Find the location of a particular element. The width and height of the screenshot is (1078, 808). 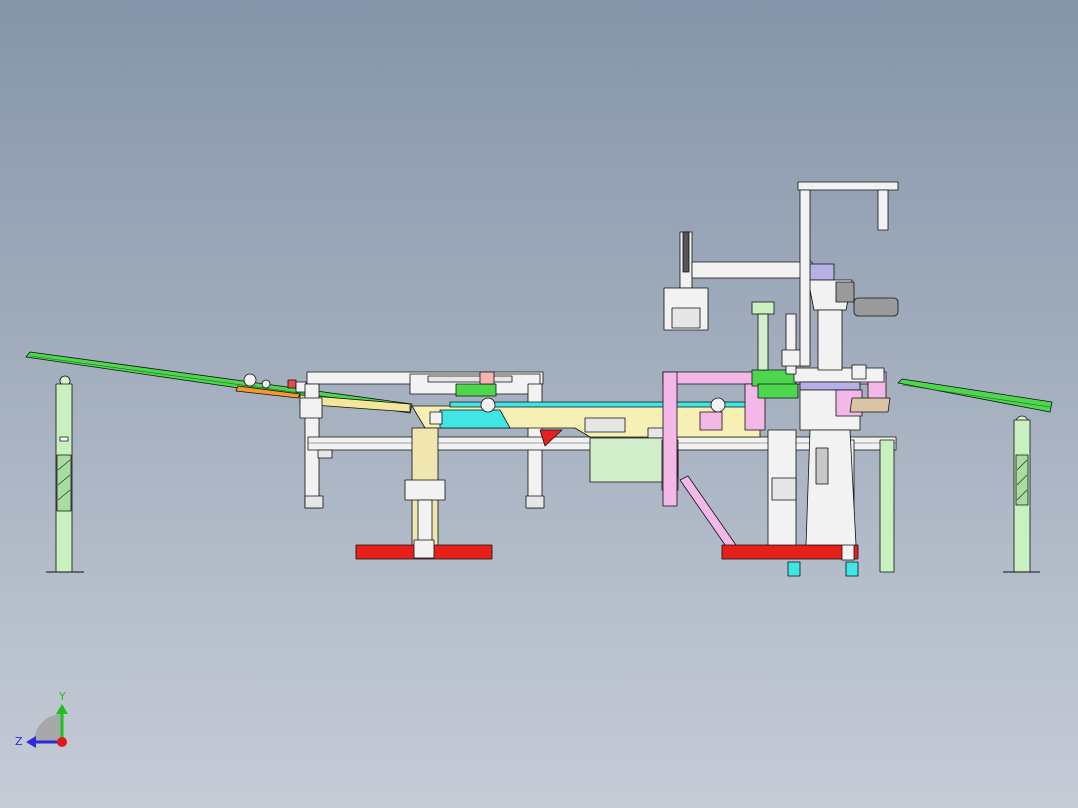

z-arrowhead is located at coordinates (31, 742).